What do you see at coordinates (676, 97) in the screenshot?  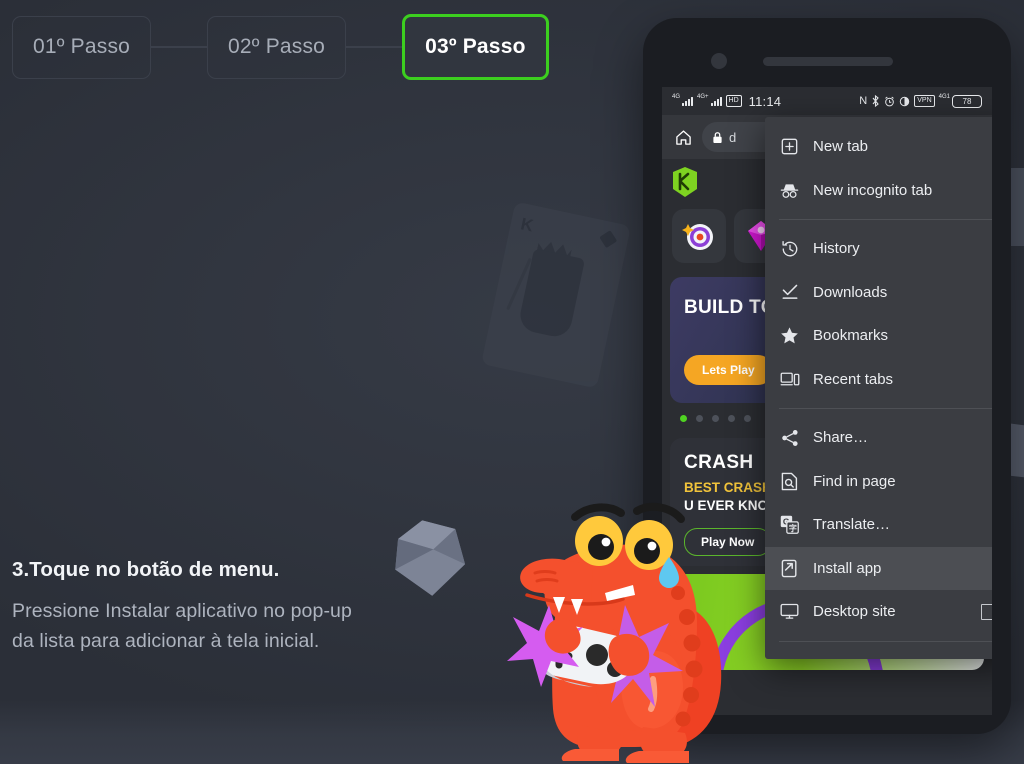 I see `network-label-1: 4G` at bounding box center [676, 97].